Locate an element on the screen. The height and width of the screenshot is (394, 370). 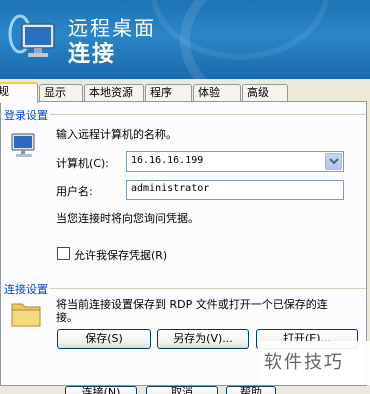
cancel-button: 取消 is located at coordinates (182, 390).